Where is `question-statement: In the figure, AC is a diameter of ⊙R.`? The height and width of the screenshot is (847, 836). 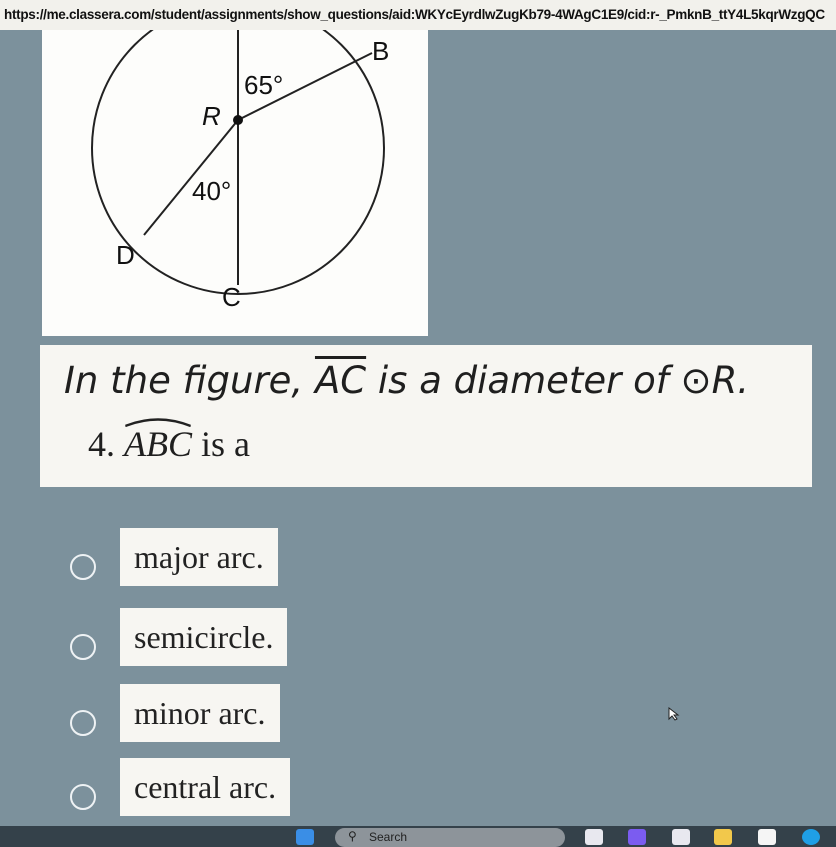 question-statement: In the figure, AC is a diameter of ⊙R. is located at coordinates (406, 380).